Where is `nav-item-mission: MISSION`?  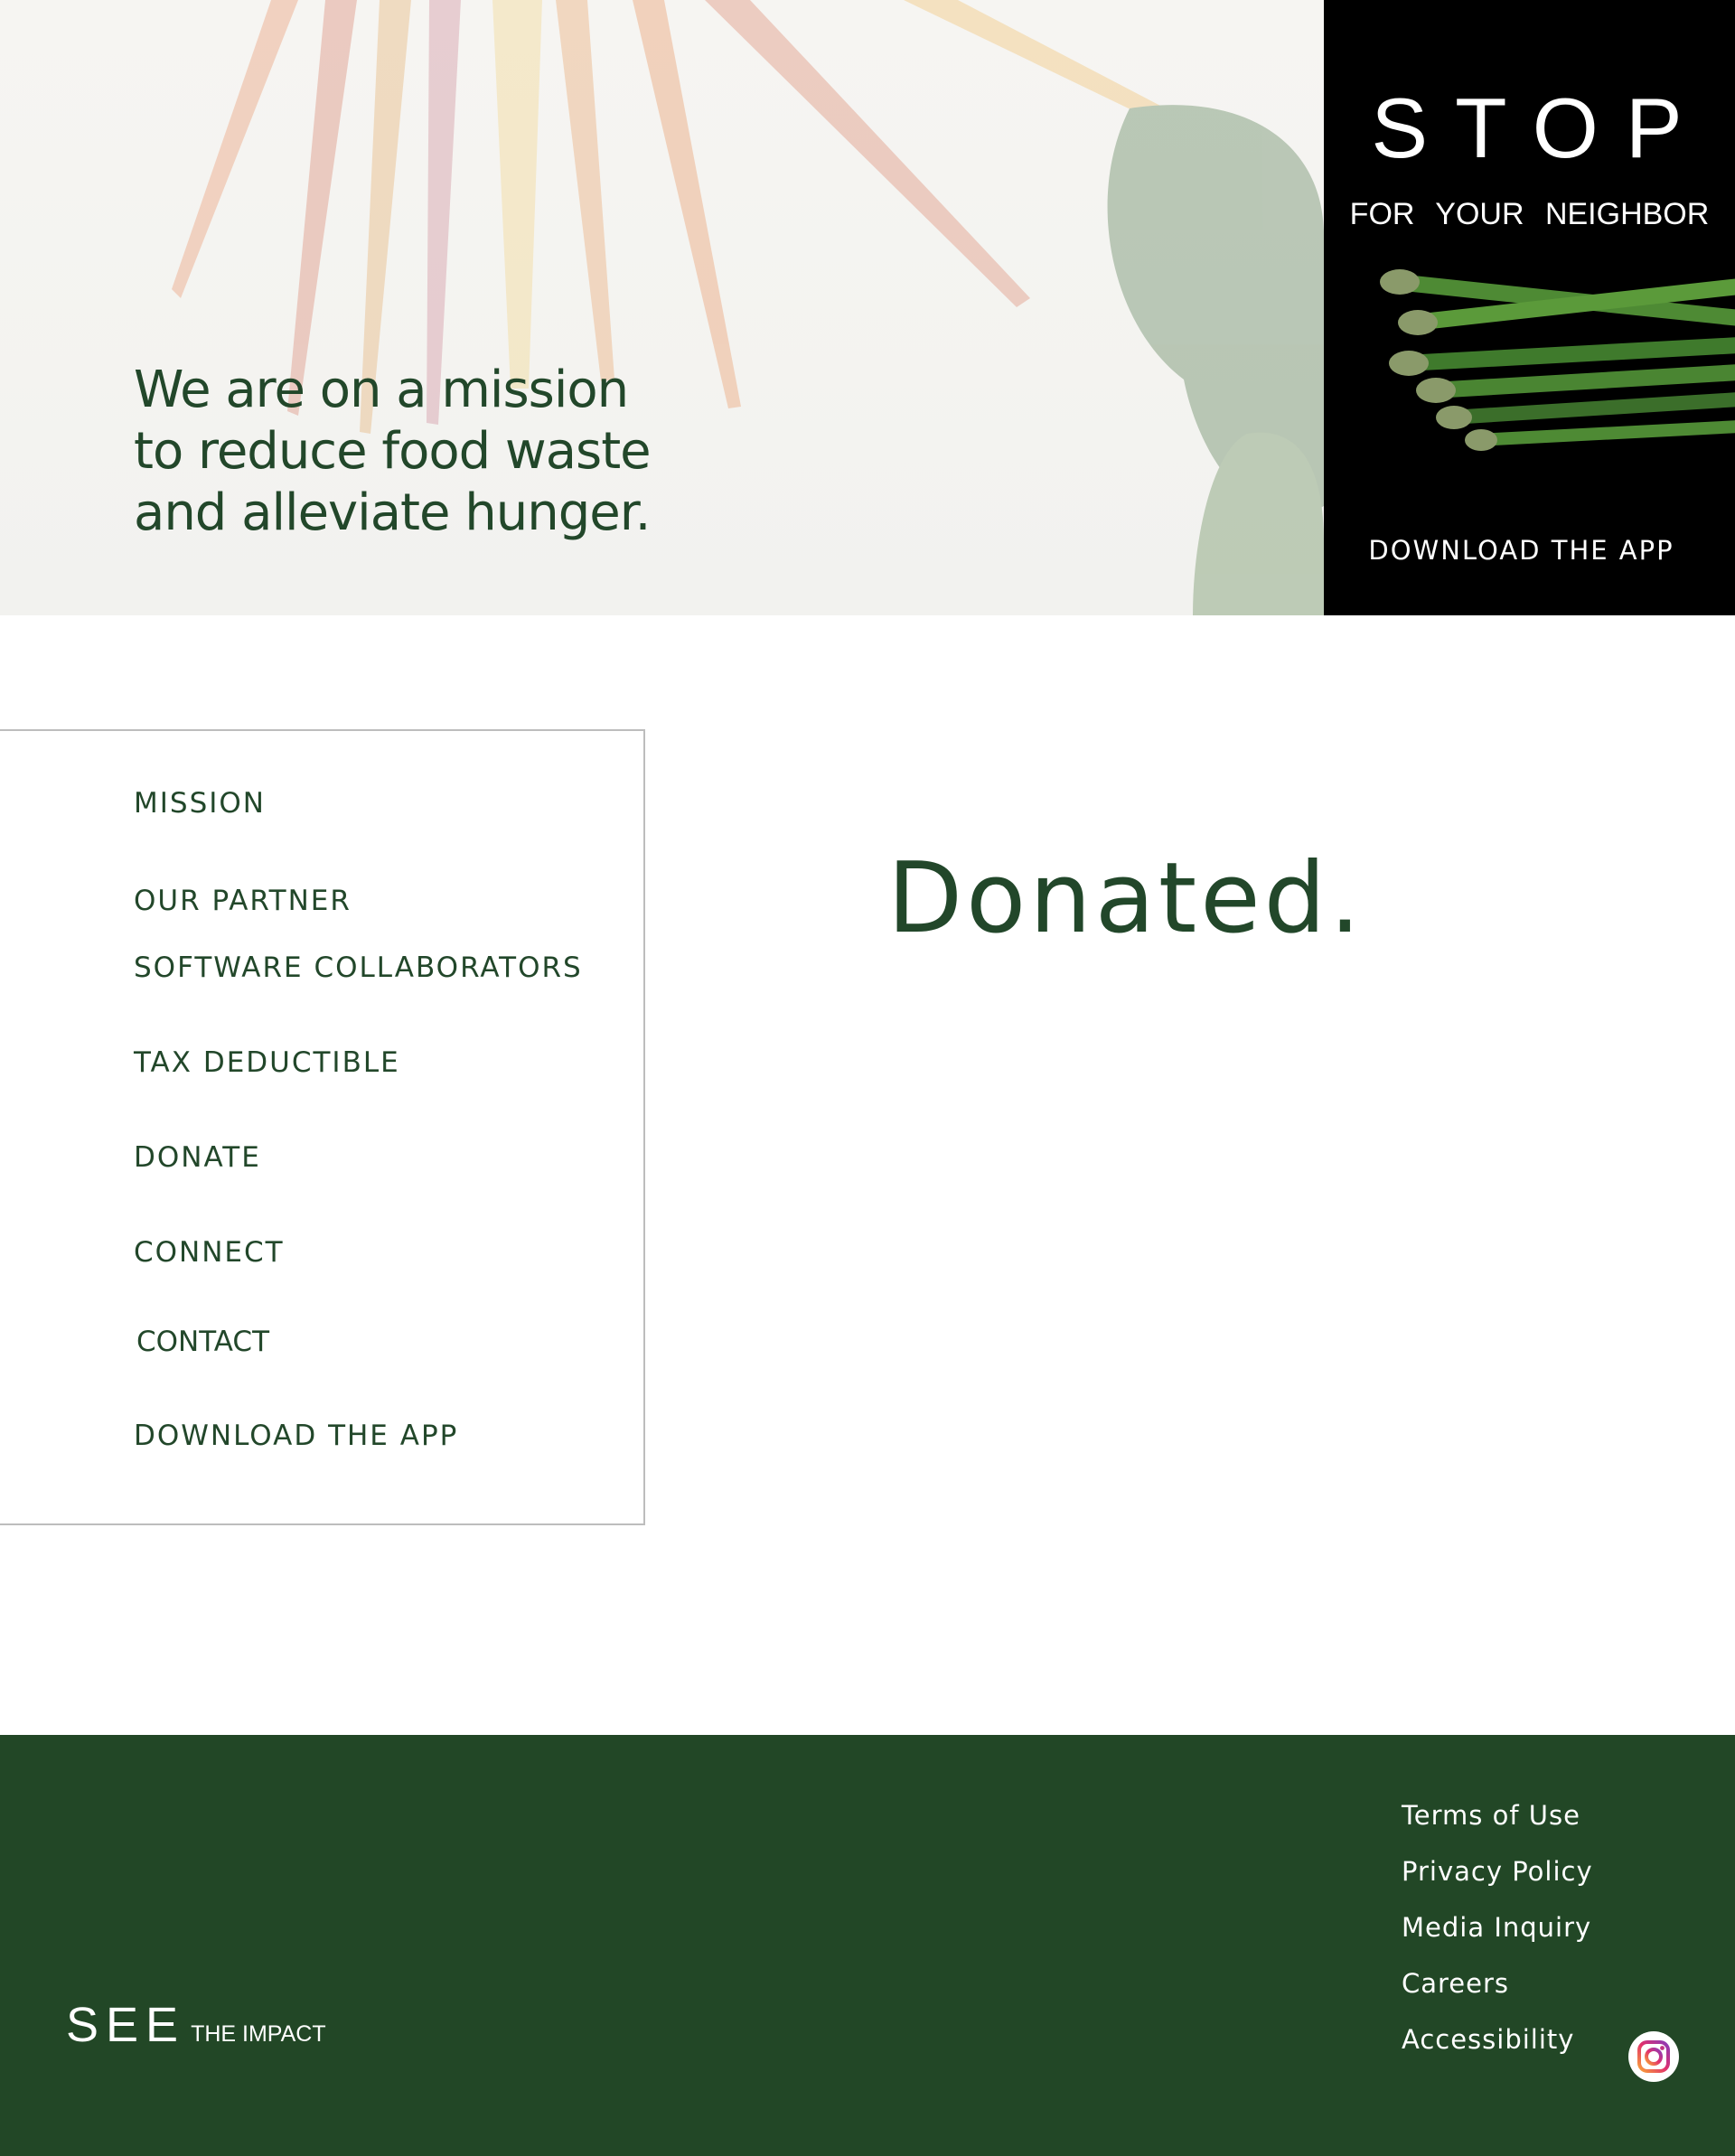
nav-item-mission: MISSION is located at coordinates (200, 803).